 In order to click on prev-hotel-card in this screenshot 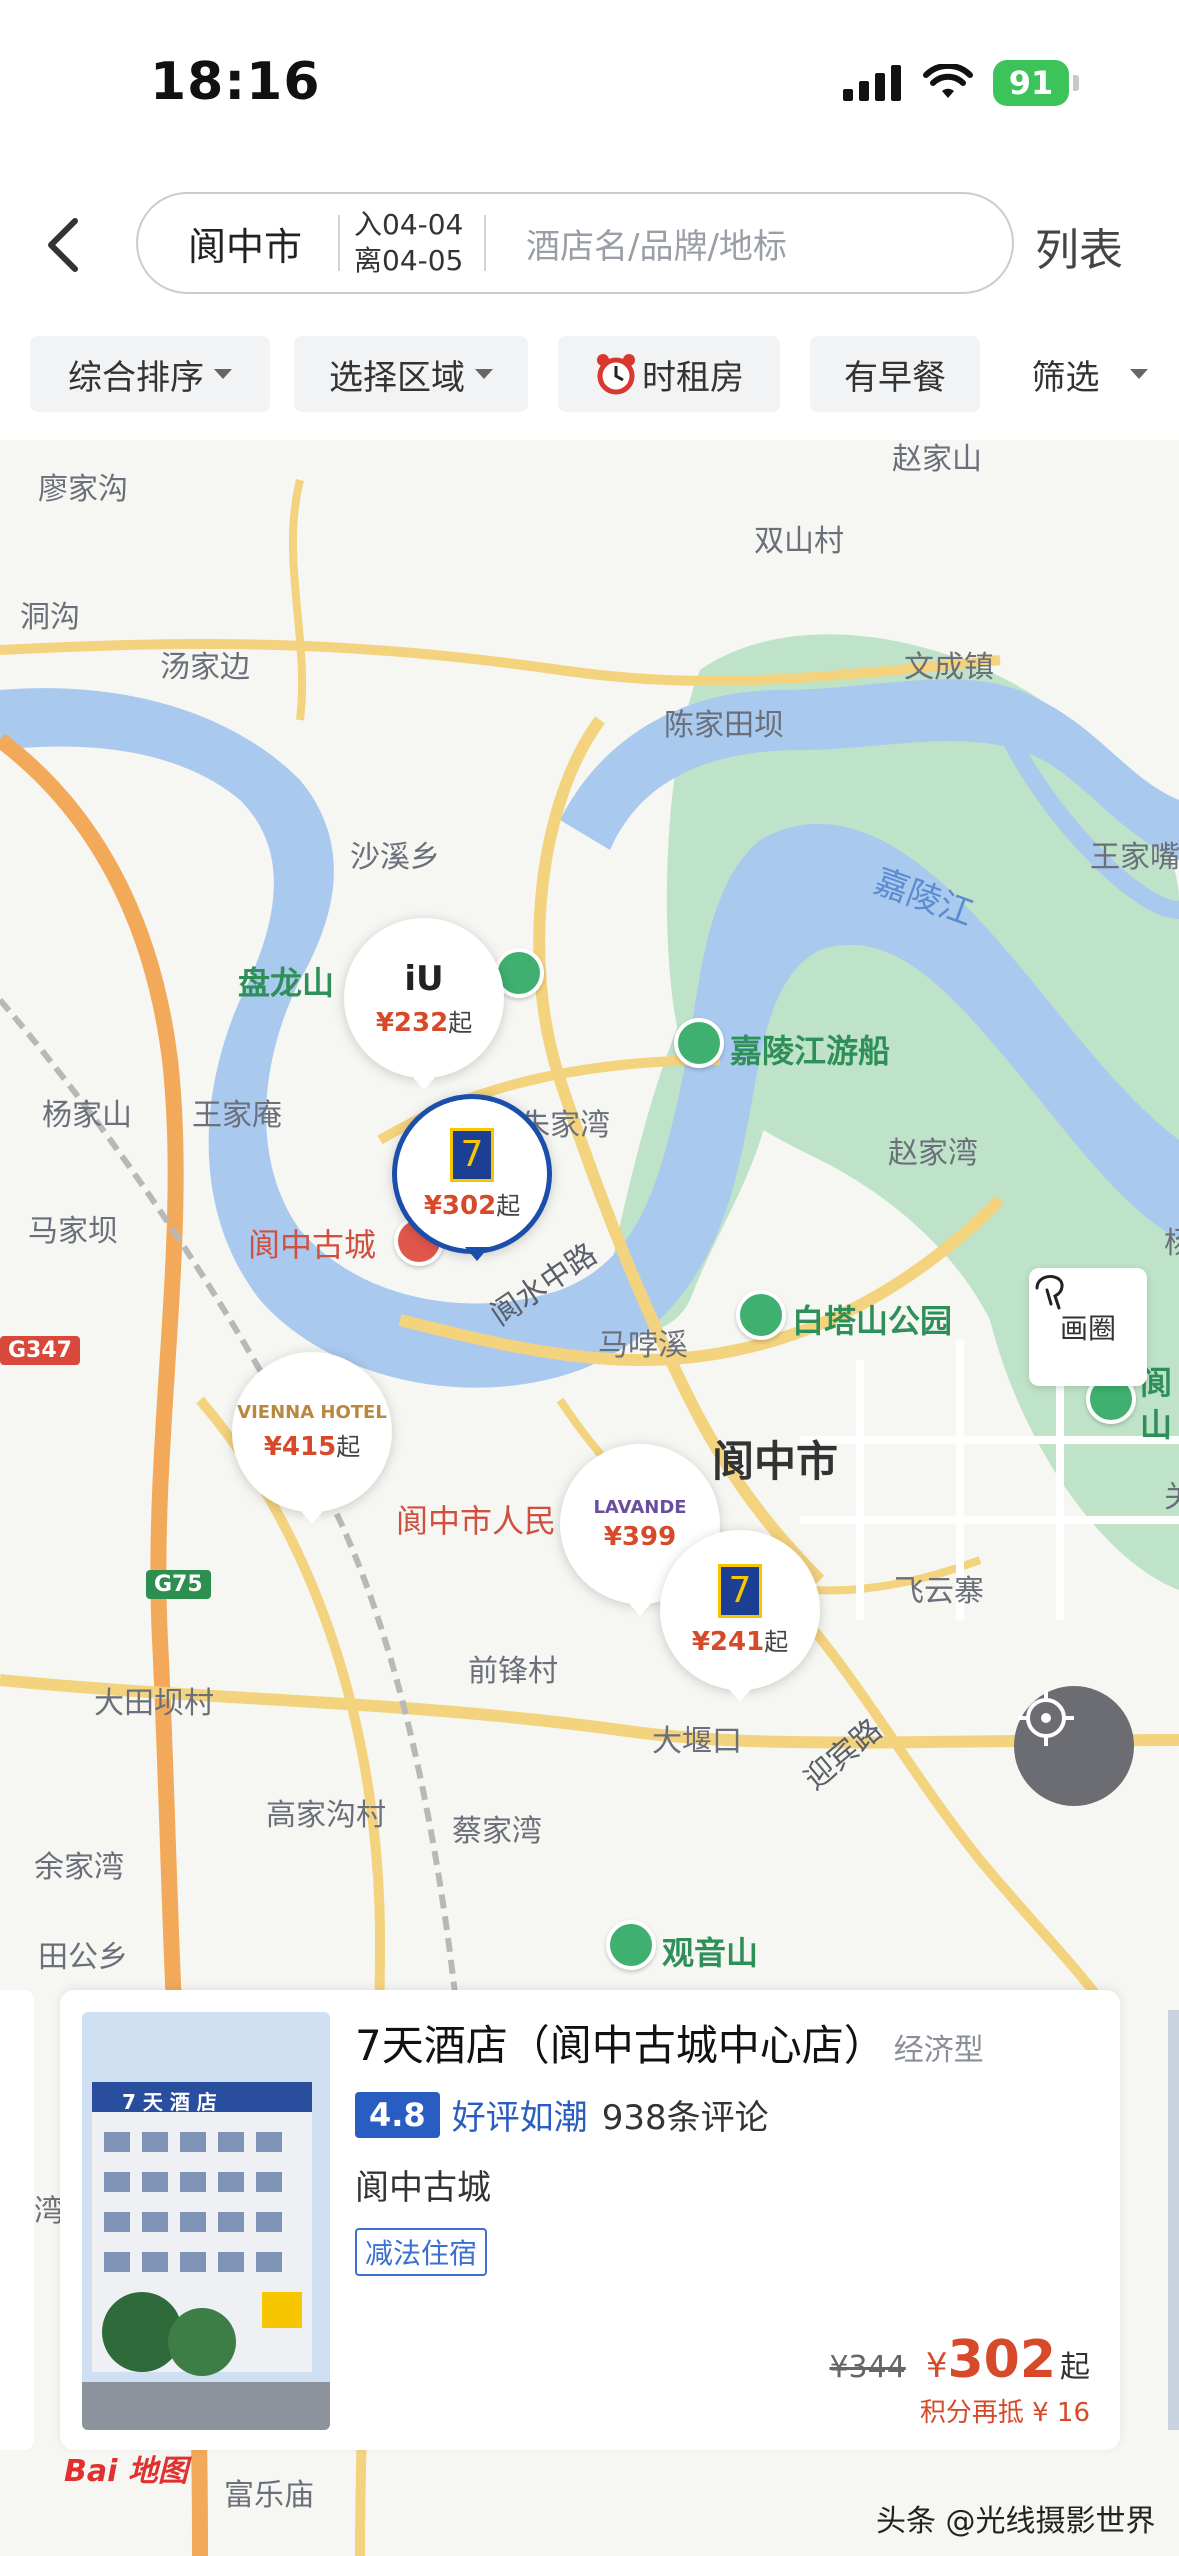, I will do `click(17, 2220)`.